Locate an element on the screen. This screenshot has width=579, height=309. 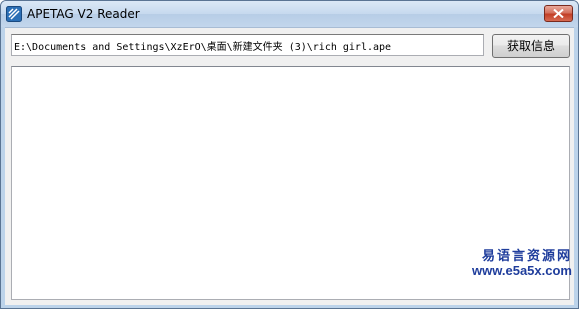
app-icon is located at coordinates (14, 14).